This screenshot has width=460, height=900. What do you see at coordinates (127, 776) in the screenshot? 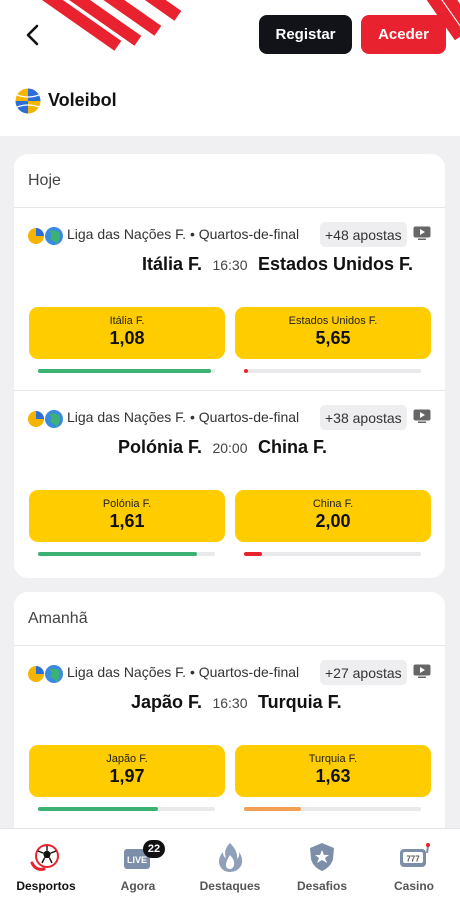
I see `odd-value: 1,97` at bounding box center [127, 776].